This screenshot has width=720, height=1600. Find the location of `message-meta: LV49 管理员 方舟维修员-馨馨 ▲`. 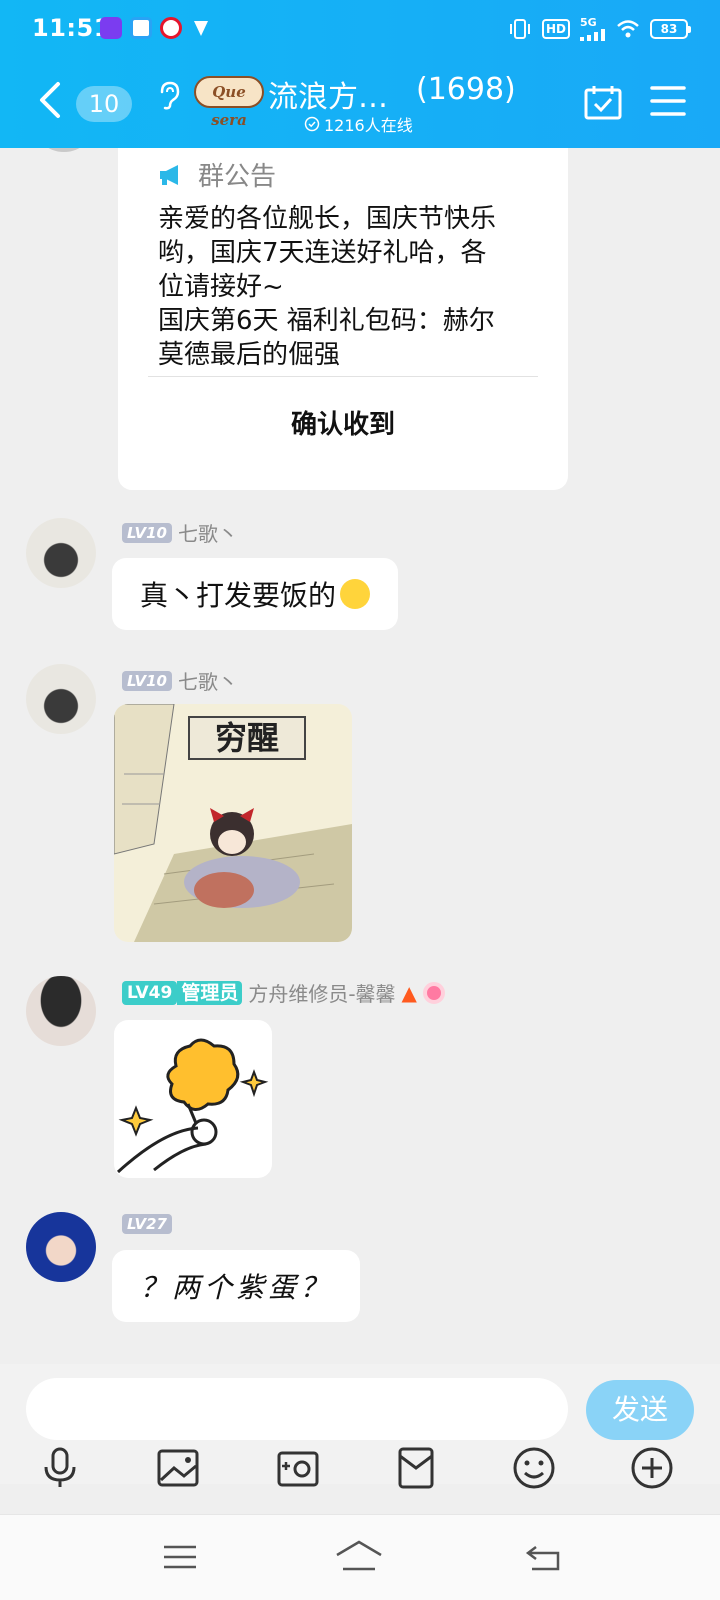

message-meta: LV49 管理员 方舟维修员-馨馨 ▲ is located at coordinates (283, 992).